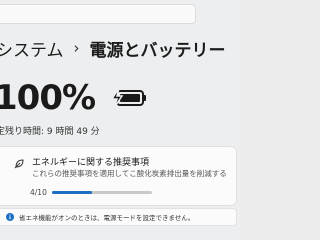 The image size is (320, 240). I want to click on card-description: これらの推奨事項を適用してこ酸化炭素排出量を削減する, so click(129, 173).